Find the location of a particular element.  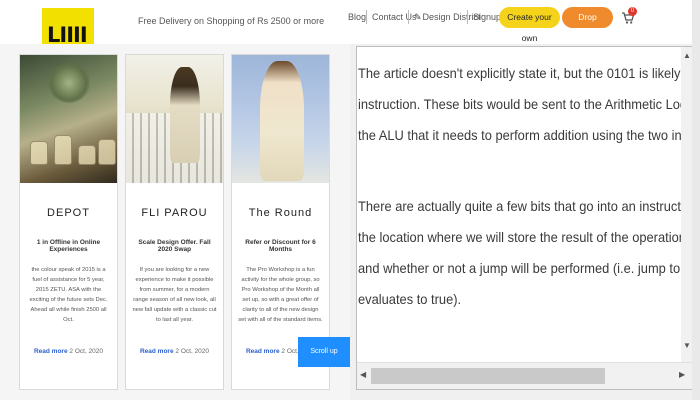

article-line: evaluates to true). is located at coordinates (410, 299).